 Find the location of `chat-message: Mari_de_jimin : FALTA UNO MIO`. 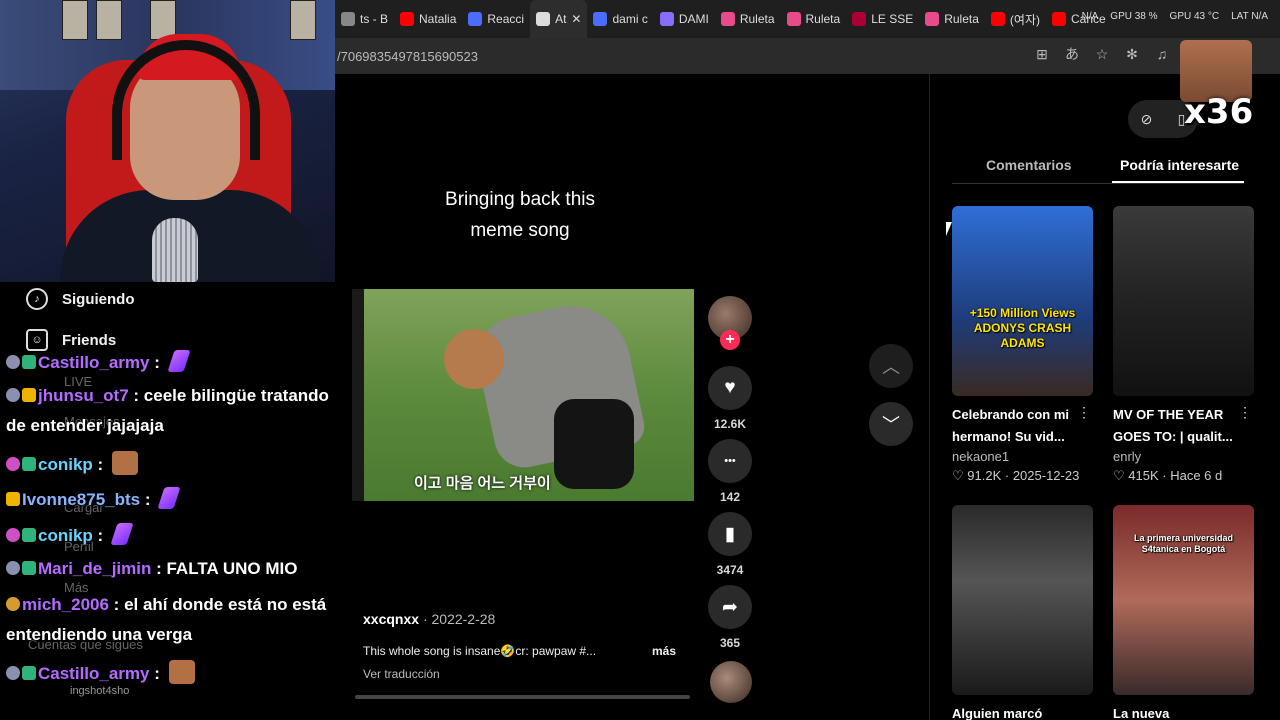

chat-message: Mari_de_jimin : FALTA UNO MIO is located at coordinates (151, 569).